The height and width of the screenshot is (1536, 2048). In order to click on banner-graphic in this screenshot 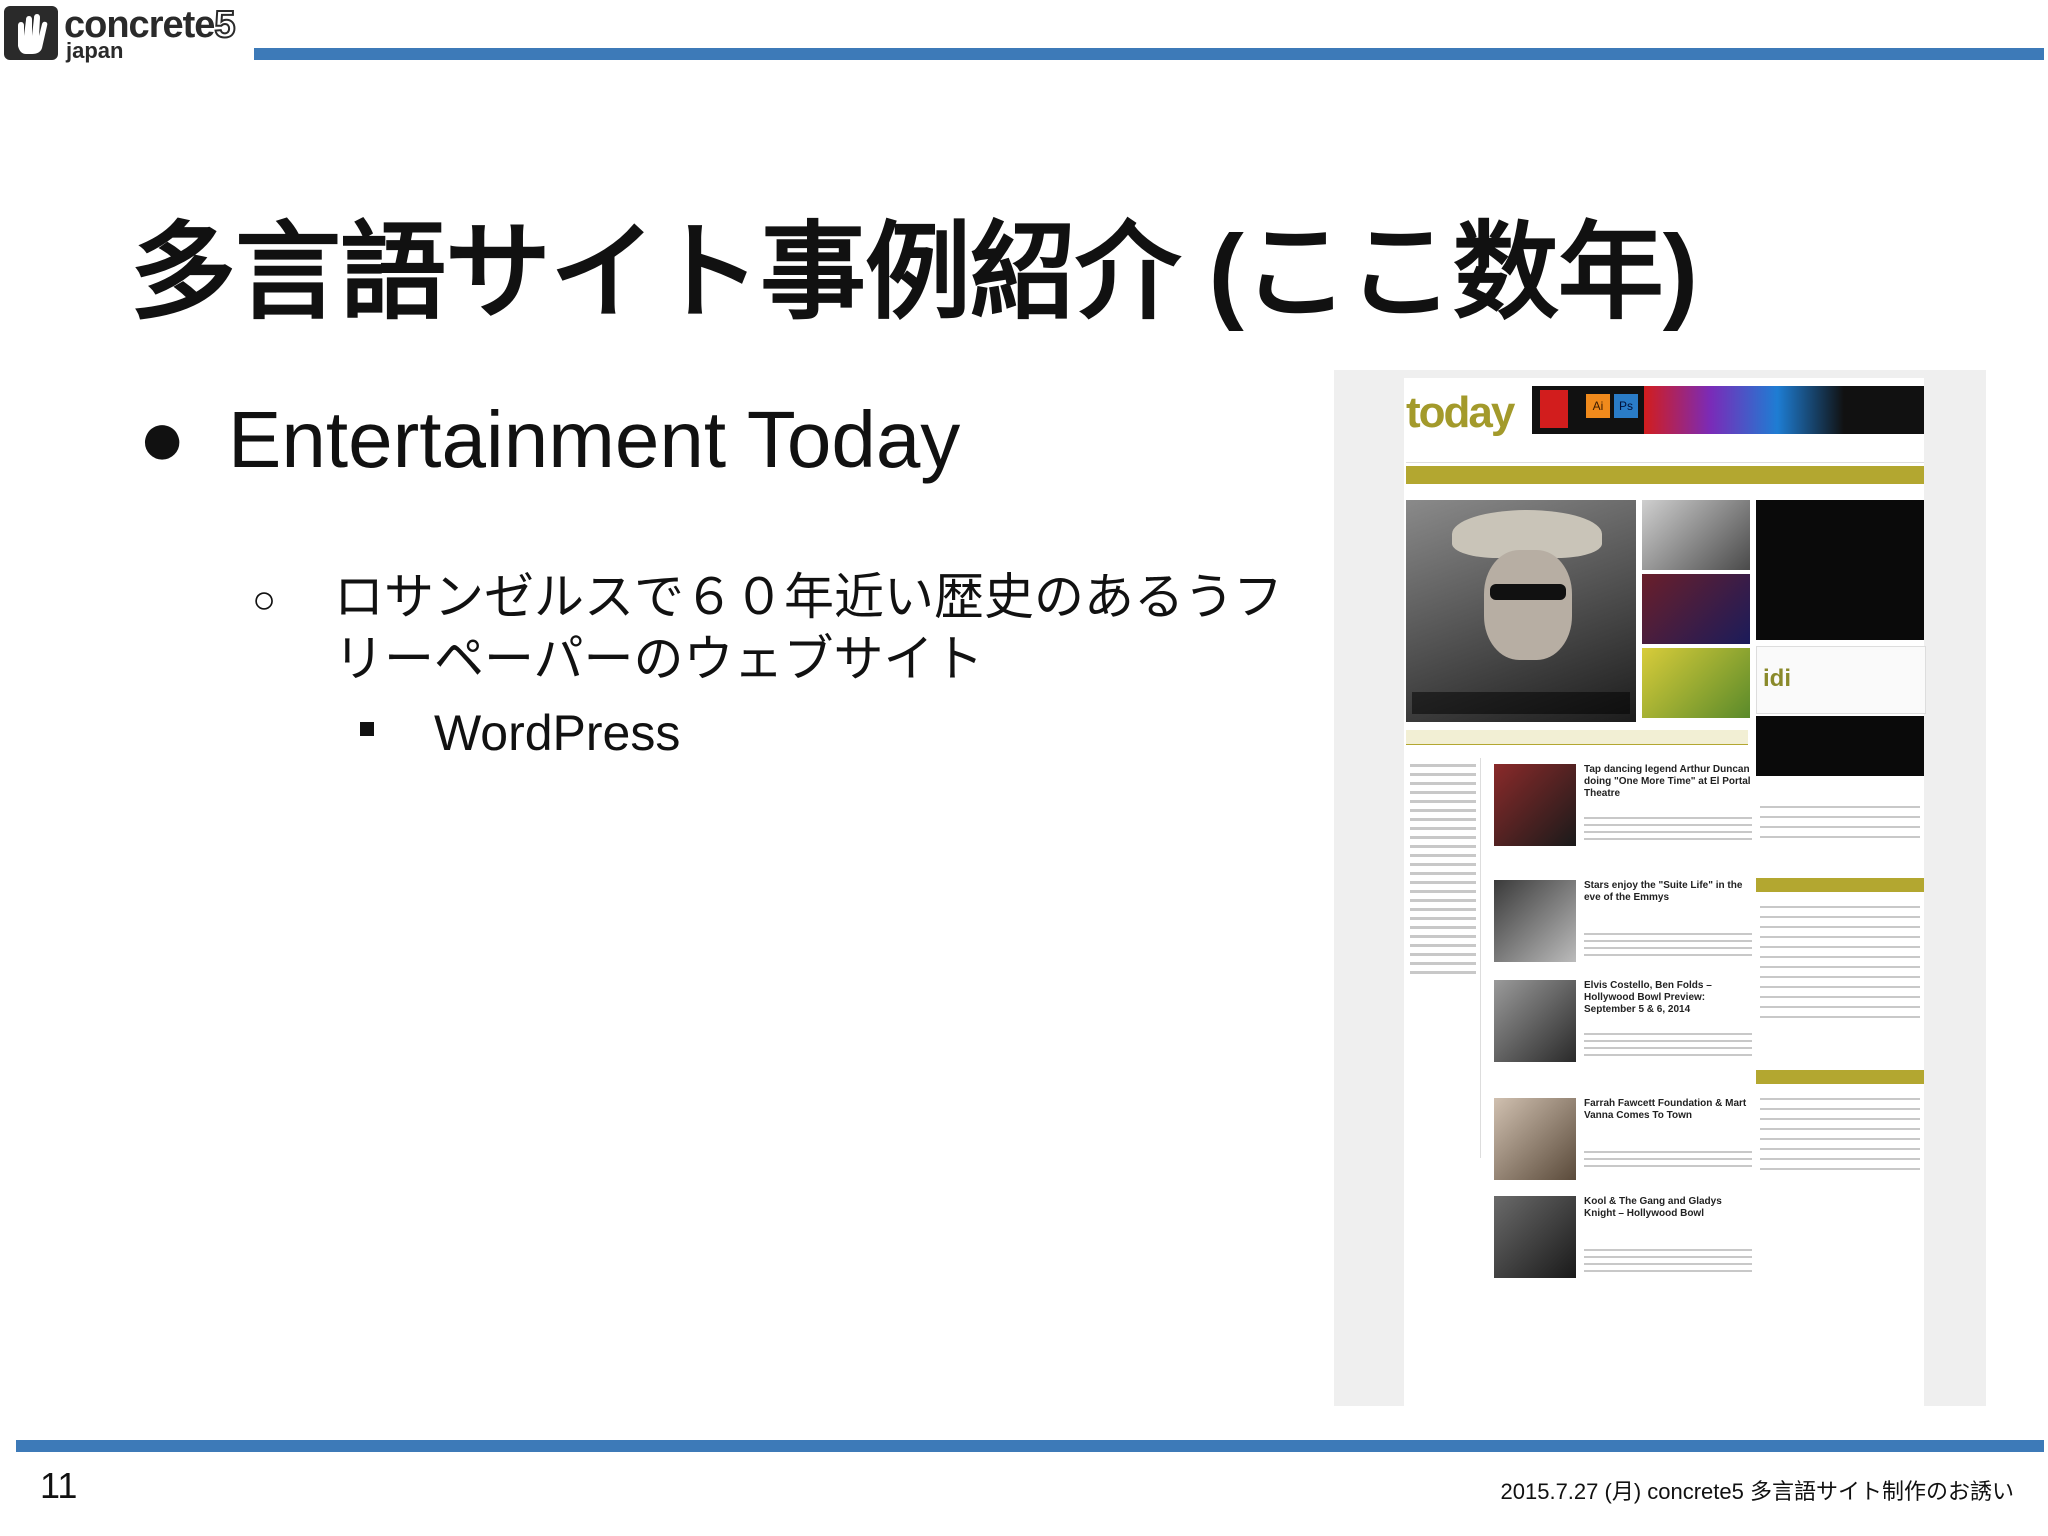, I will do `click(1744, 410)`.